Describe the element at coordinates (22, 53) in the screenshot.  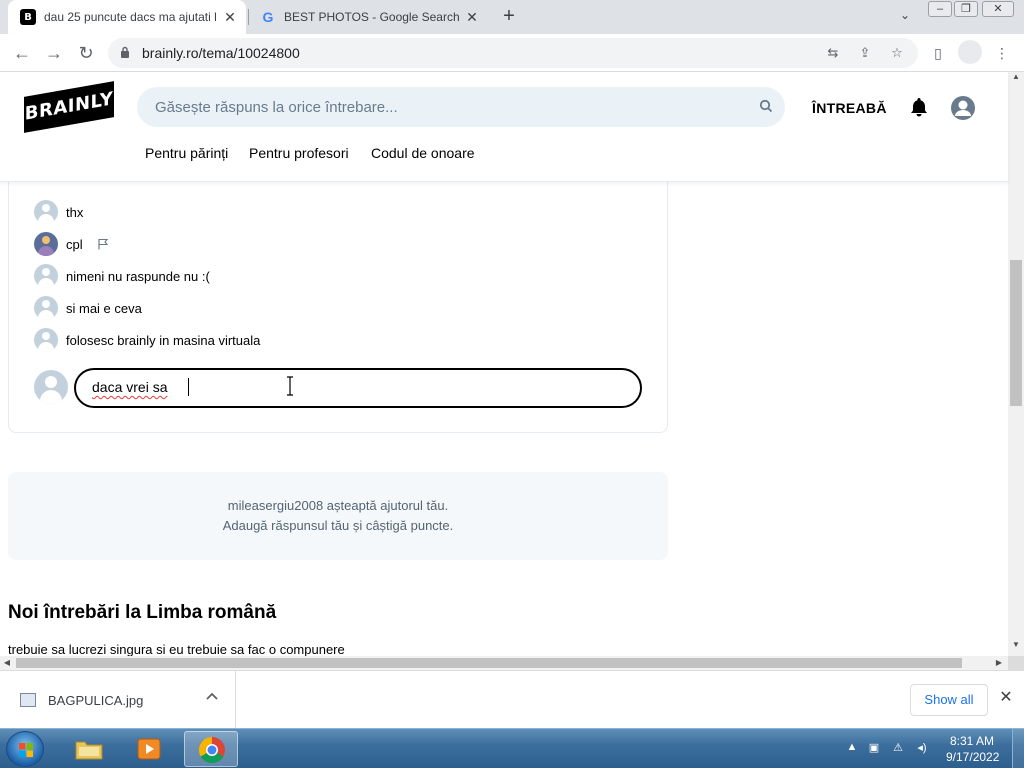
I see `back-arrow-icon: ←` at that location.